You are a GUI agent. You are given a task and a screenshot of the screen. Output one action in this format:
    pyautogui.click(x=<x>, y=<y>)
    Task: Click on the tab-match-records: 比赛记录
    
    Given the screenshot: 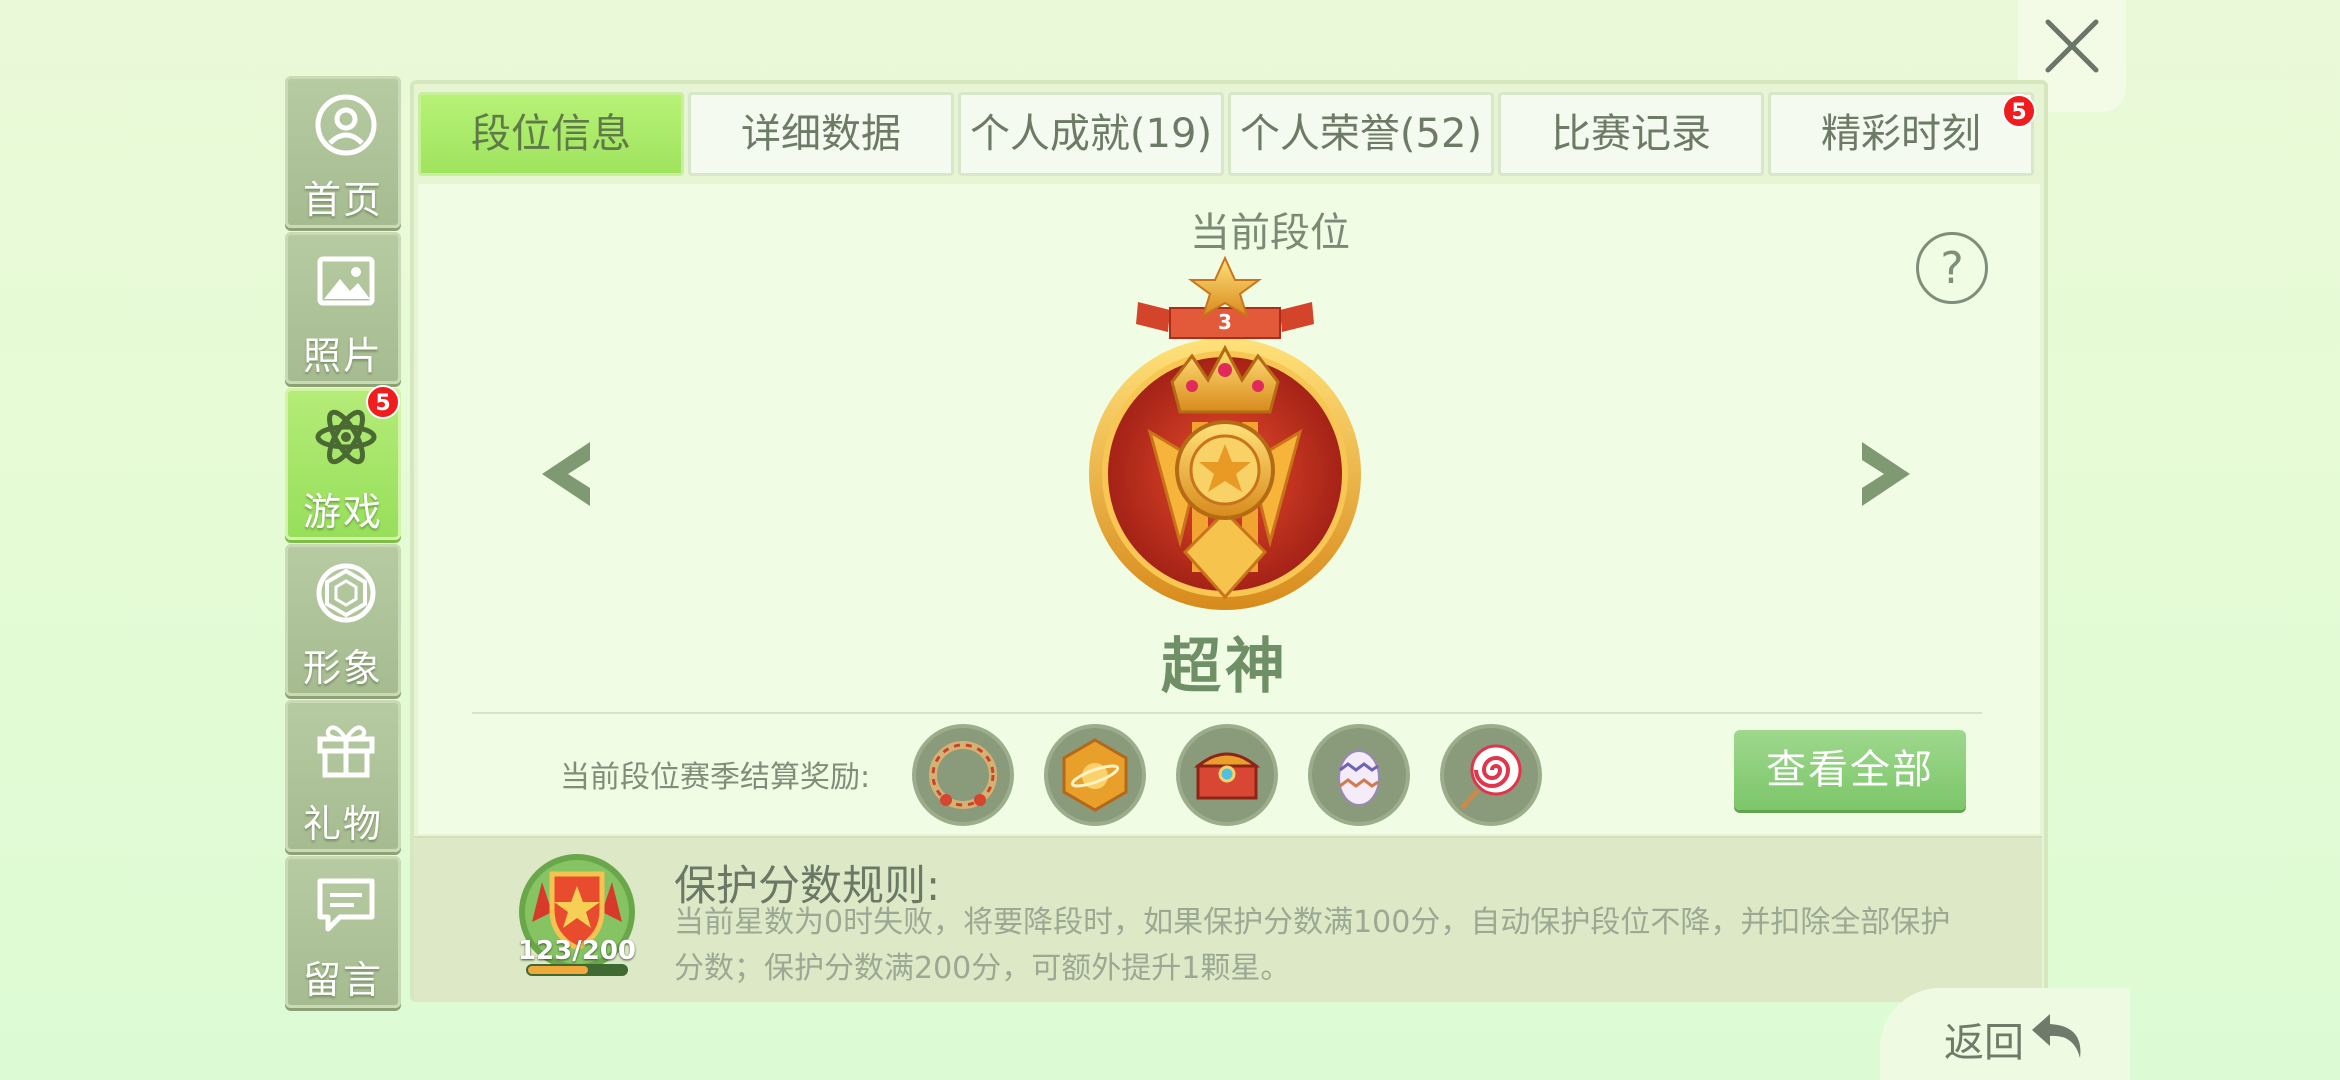 What is the action you would take?
    pyautogui.click(x=1631, y=134)
    